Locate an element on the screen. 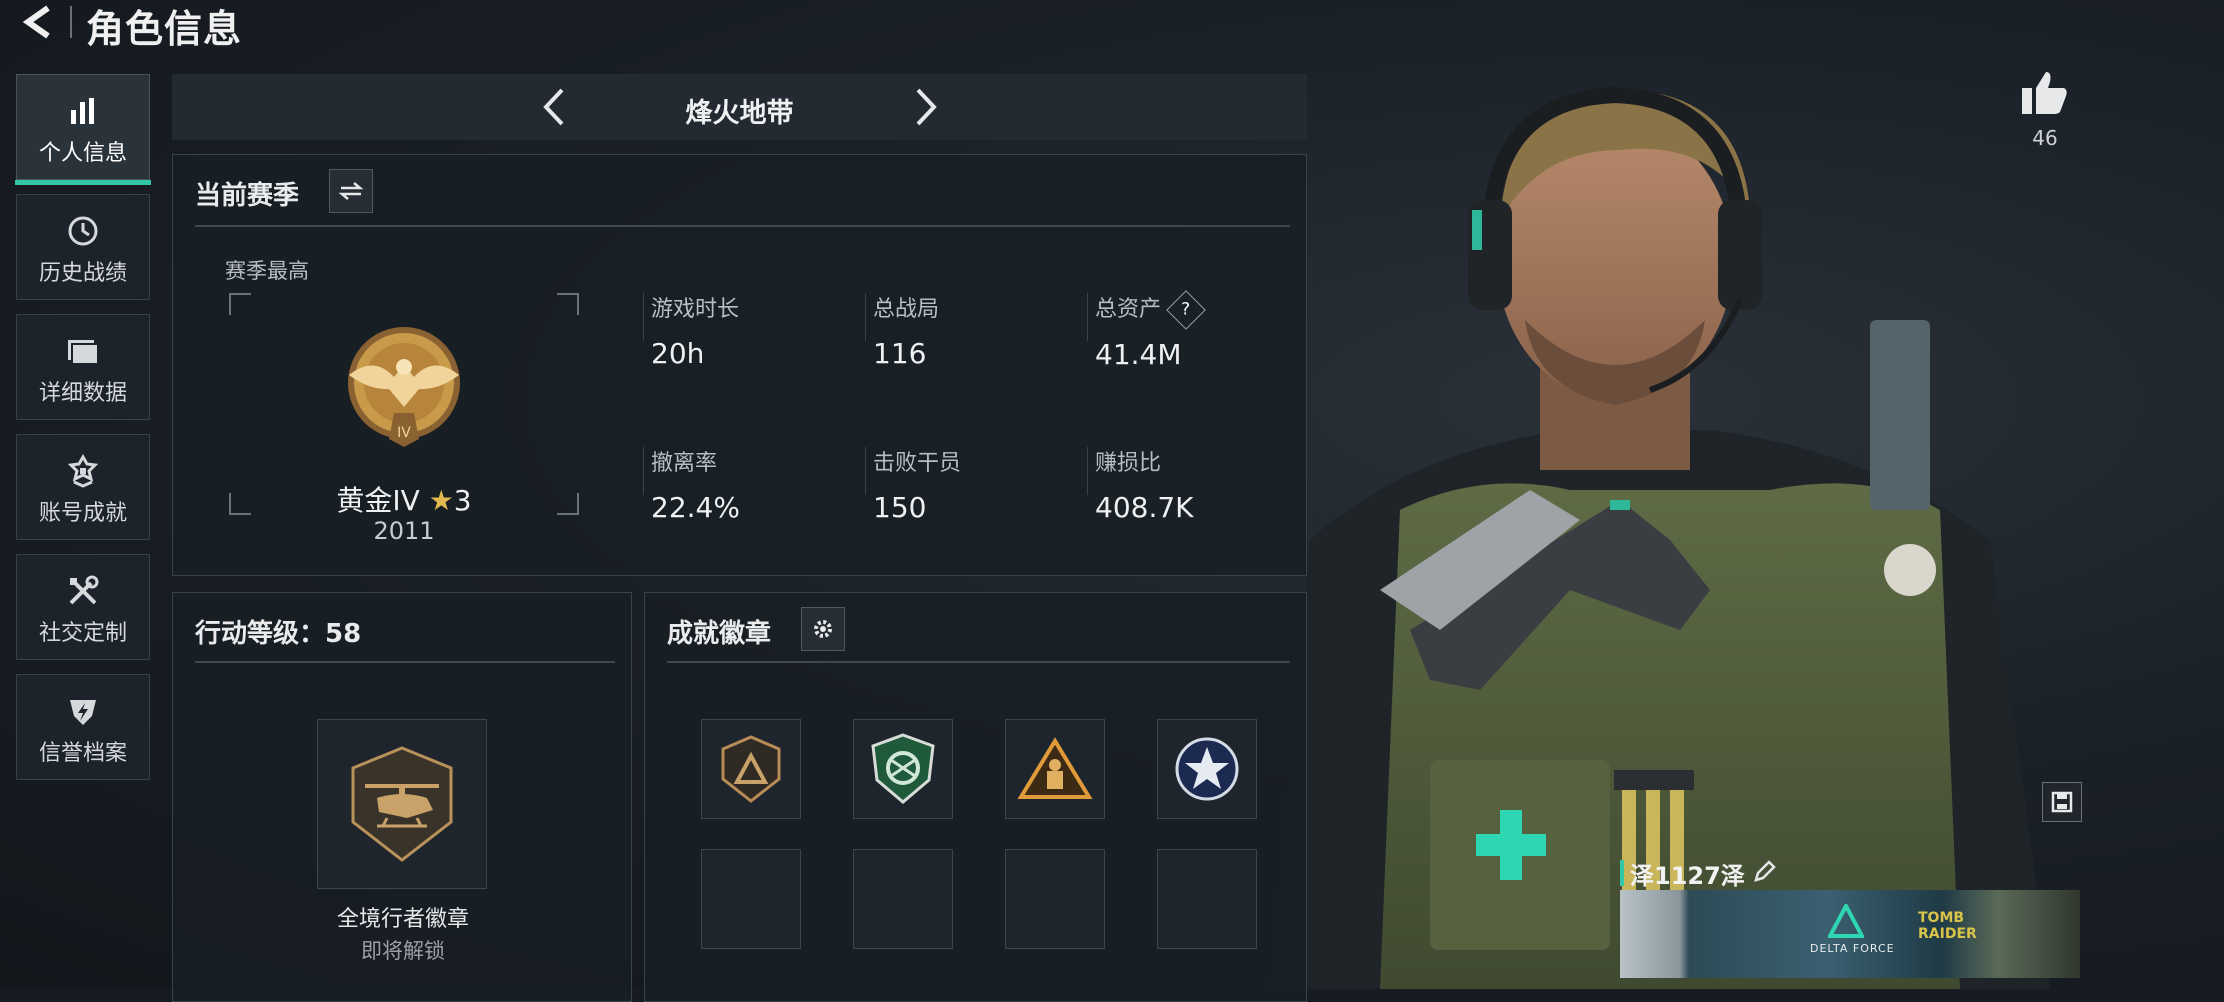 The image size is (2224, 1002). stat-total-assets: 总资产 ? 41.4M is located at coordinates (1150, 330).